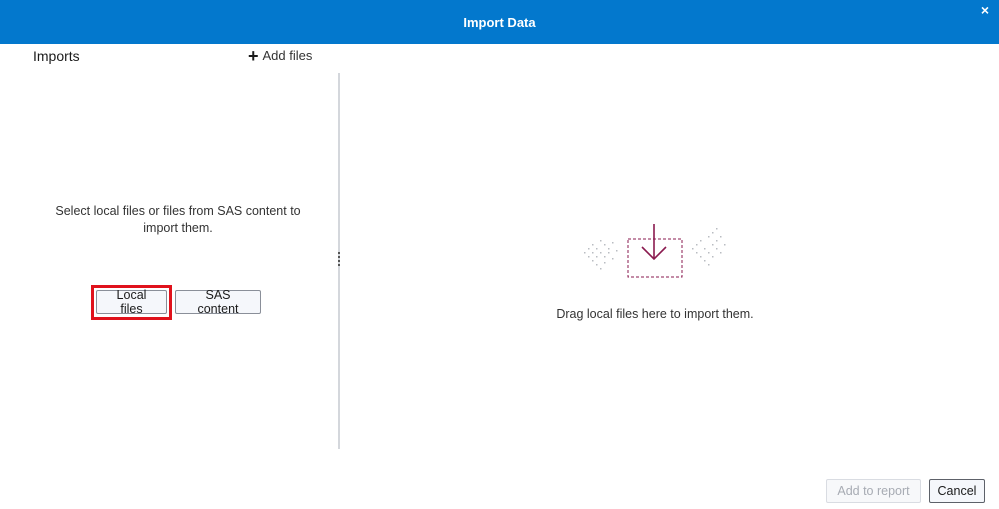 The width and height of the screenshot is (999, 509). What do you see at coordinates (873, 491) in the screenshot?
I see `add-to-report-button: Add to report` at bounding box center [873, 491].